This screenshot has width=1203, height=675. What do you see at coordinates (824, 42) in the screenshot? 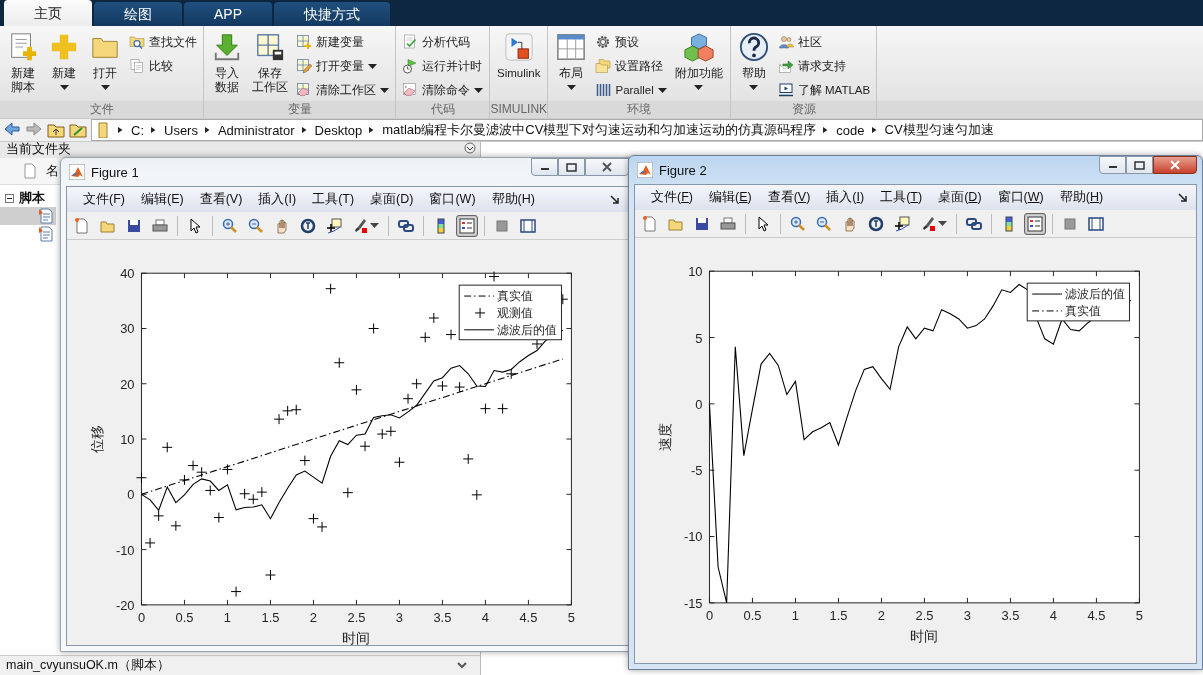
I see `ribbon-button: 社区` at bounding box center [824, 42].